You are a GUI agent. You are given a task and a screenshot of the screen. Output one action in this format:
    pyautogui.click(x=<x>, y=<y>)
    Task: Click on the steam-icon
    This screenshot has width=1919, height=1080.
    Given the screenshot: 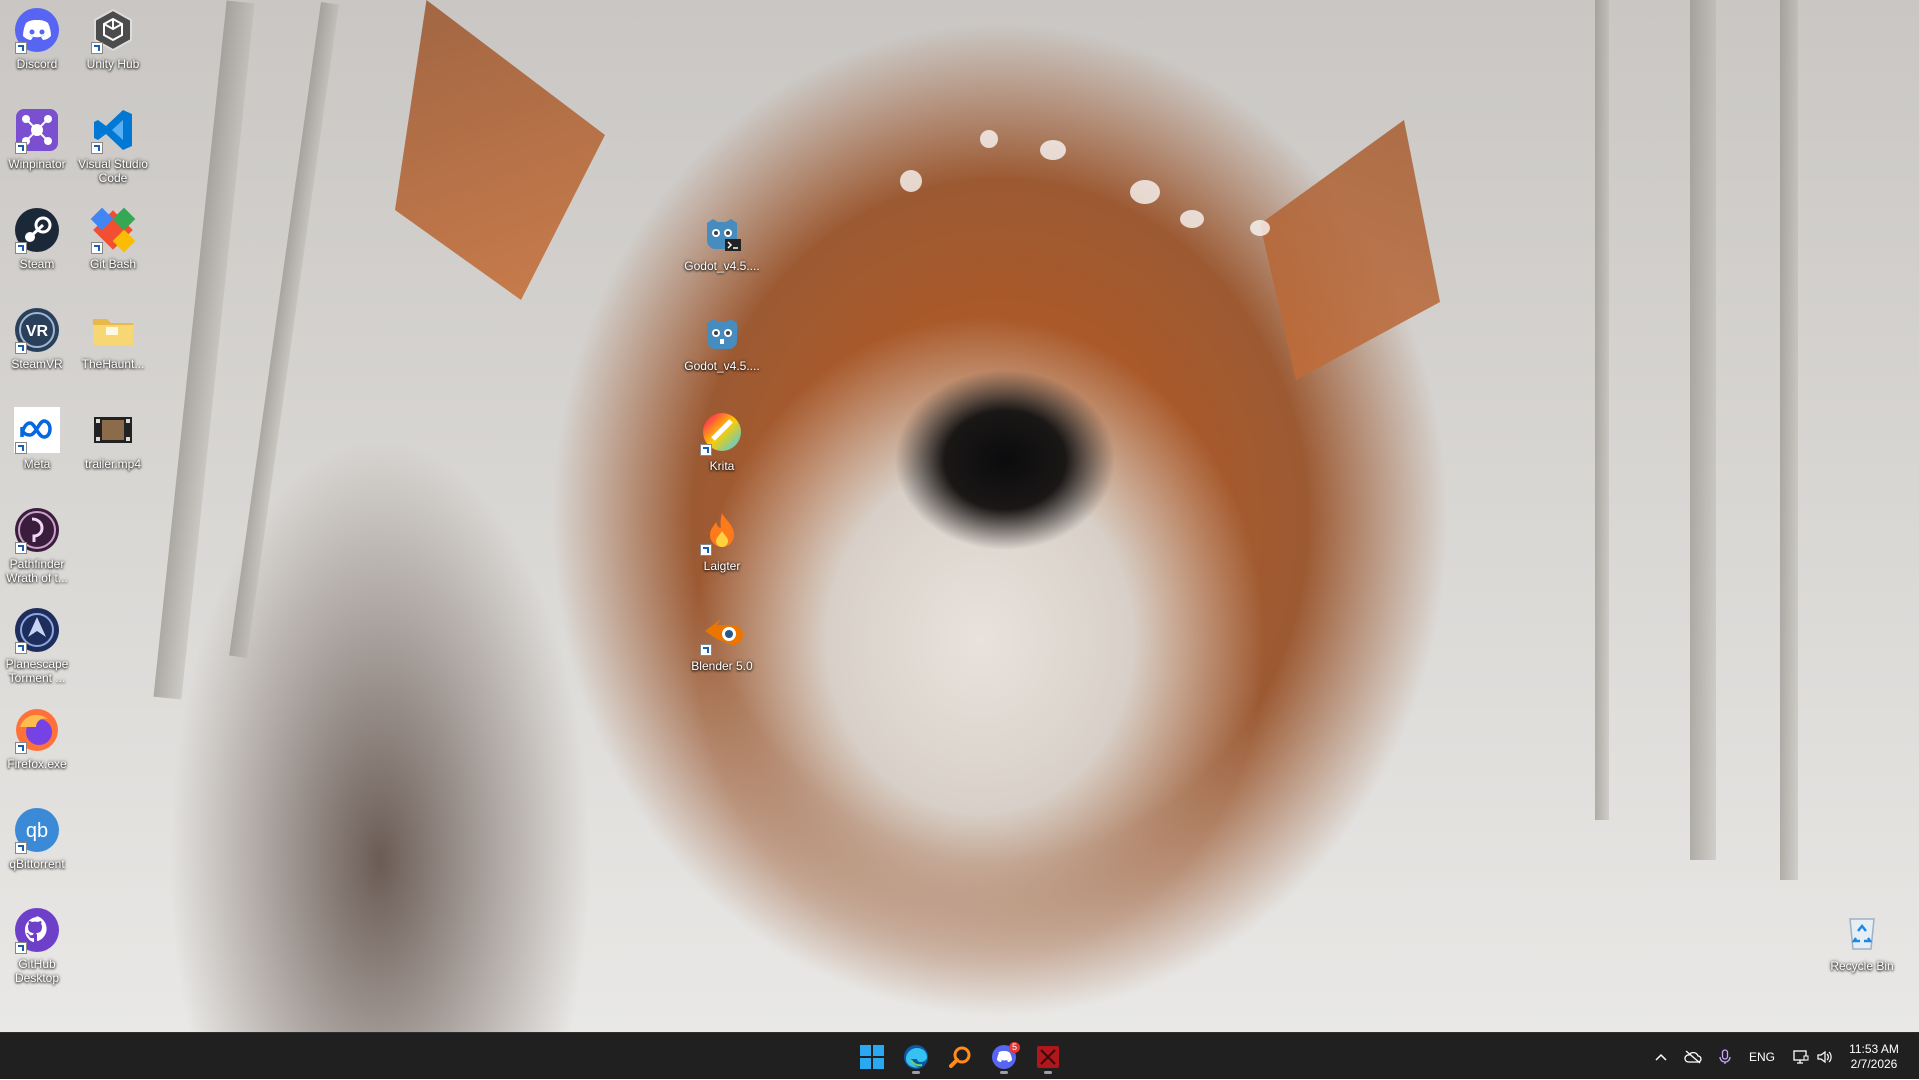 What is the action you would take?
    pyautogui.click(x=37, y=230)
    